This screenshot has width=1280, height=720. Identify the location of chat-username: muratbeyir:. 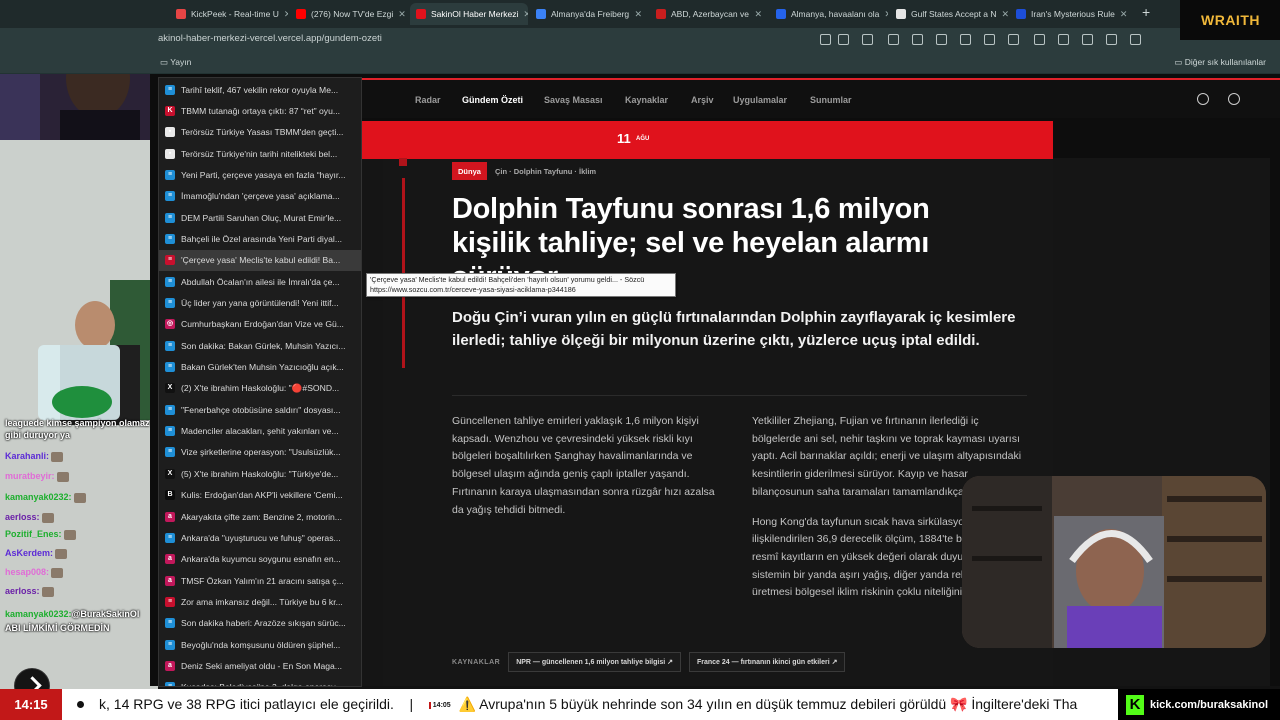
(30, 476).